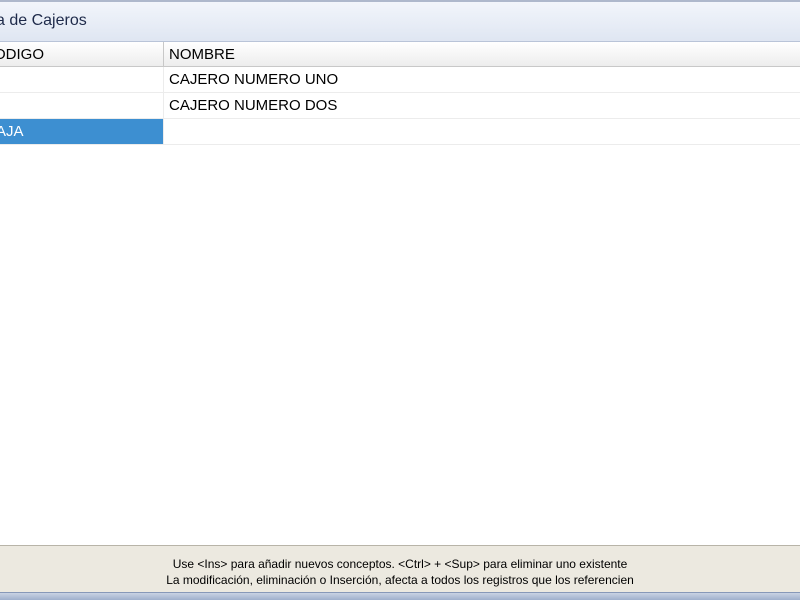 Image resolution: width=800 pixels, height=600 pixels. What do you see at coordinates (400, 21) in the screenshot?
I see `title-bar: a de Cajeros` at bounding box center [400, 21].